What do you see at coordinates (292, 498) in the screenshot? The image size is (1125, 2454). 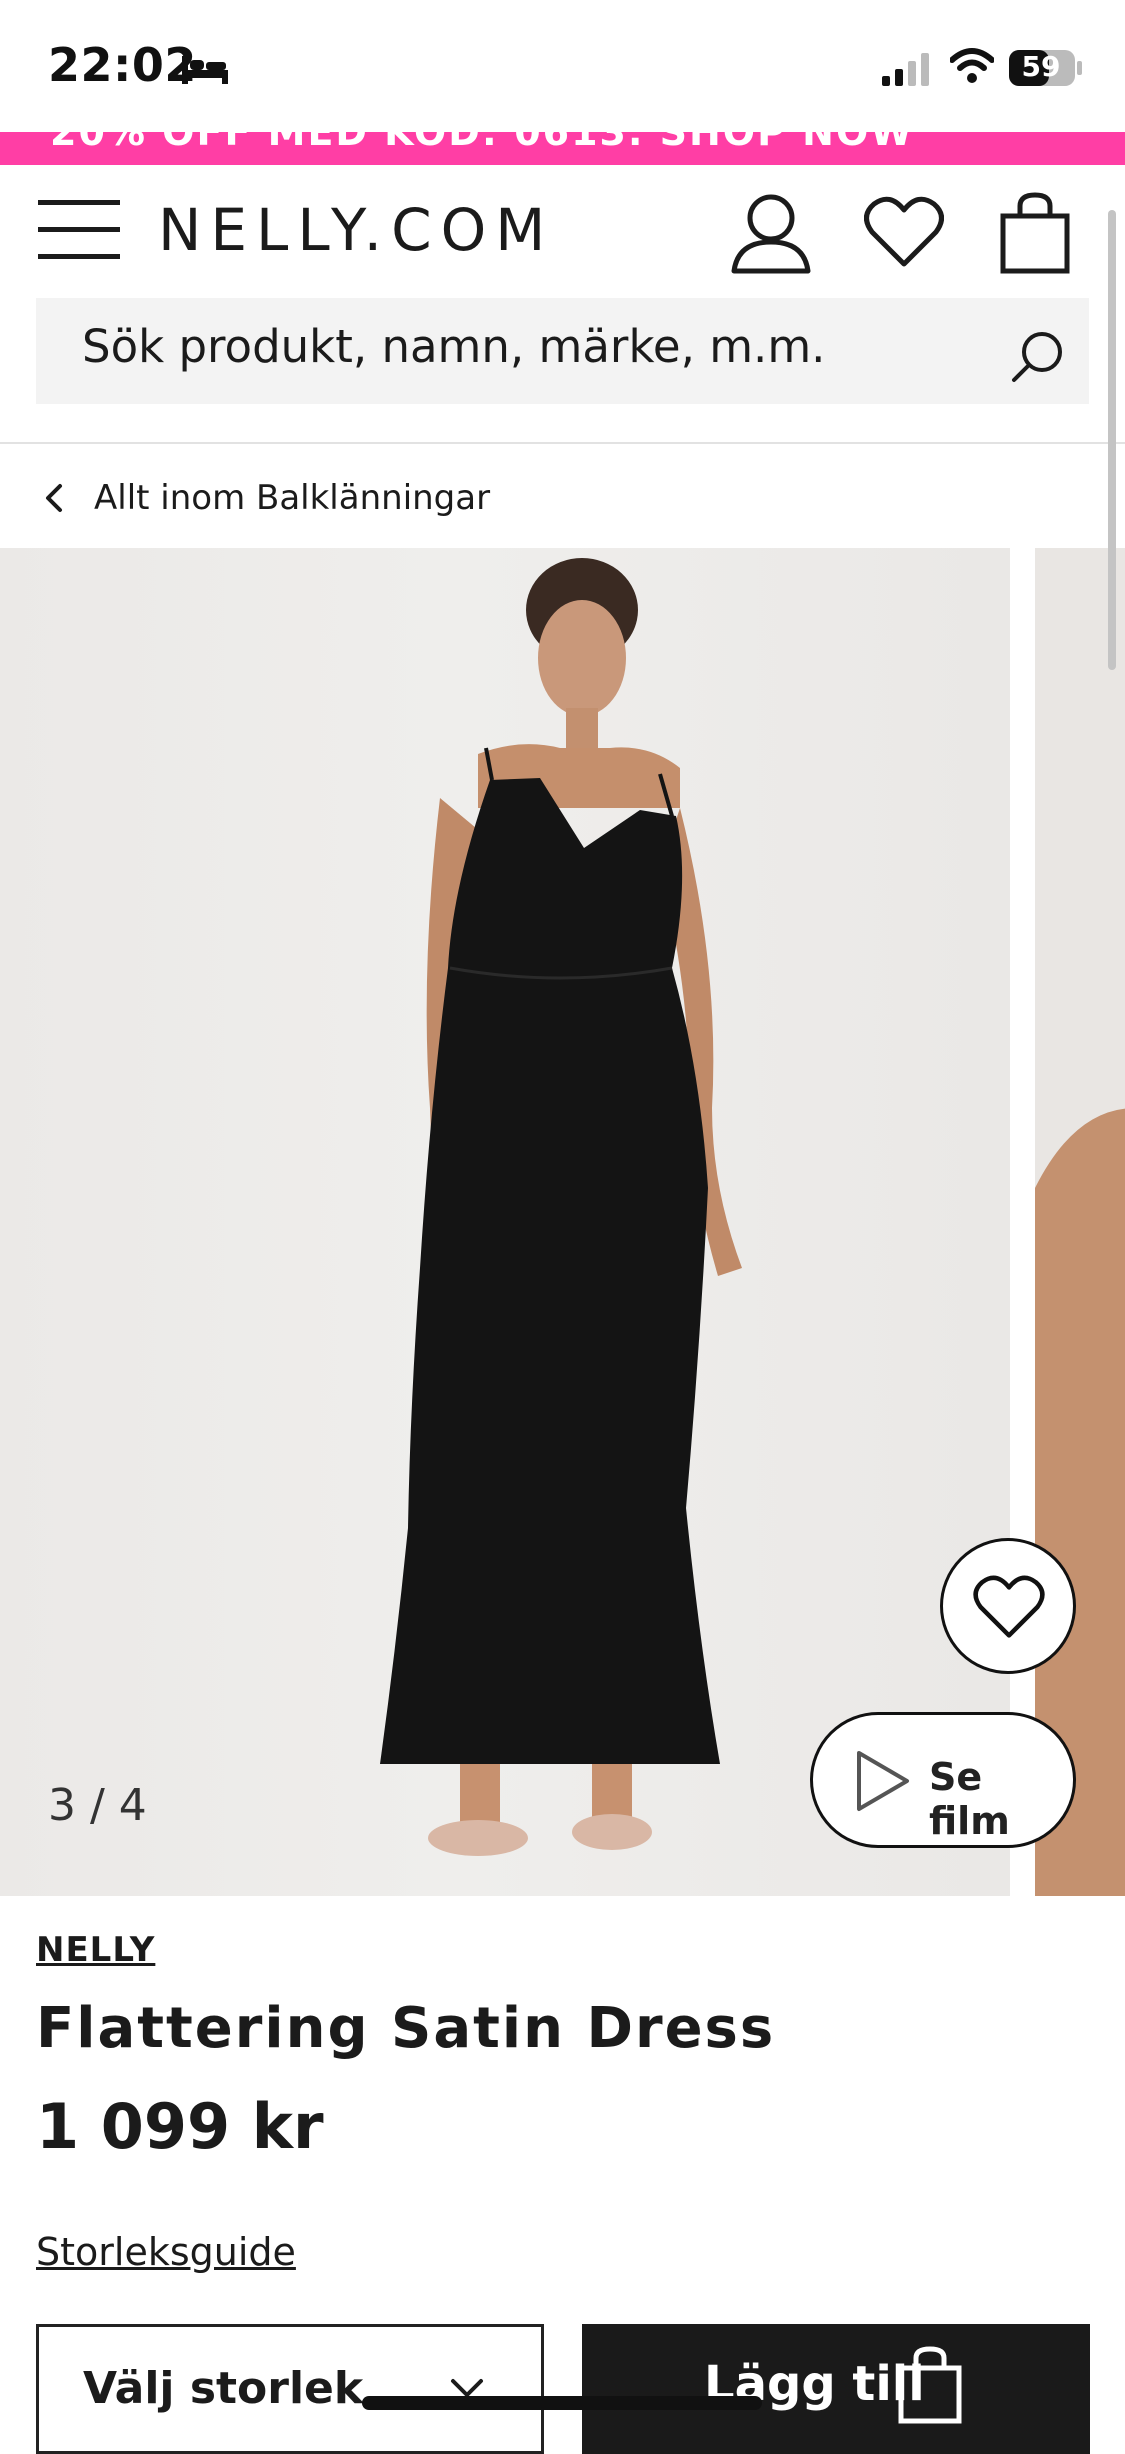 I see `breadcrumb-label: Allt inom Balklänningar` at bounding box center [292, 498].